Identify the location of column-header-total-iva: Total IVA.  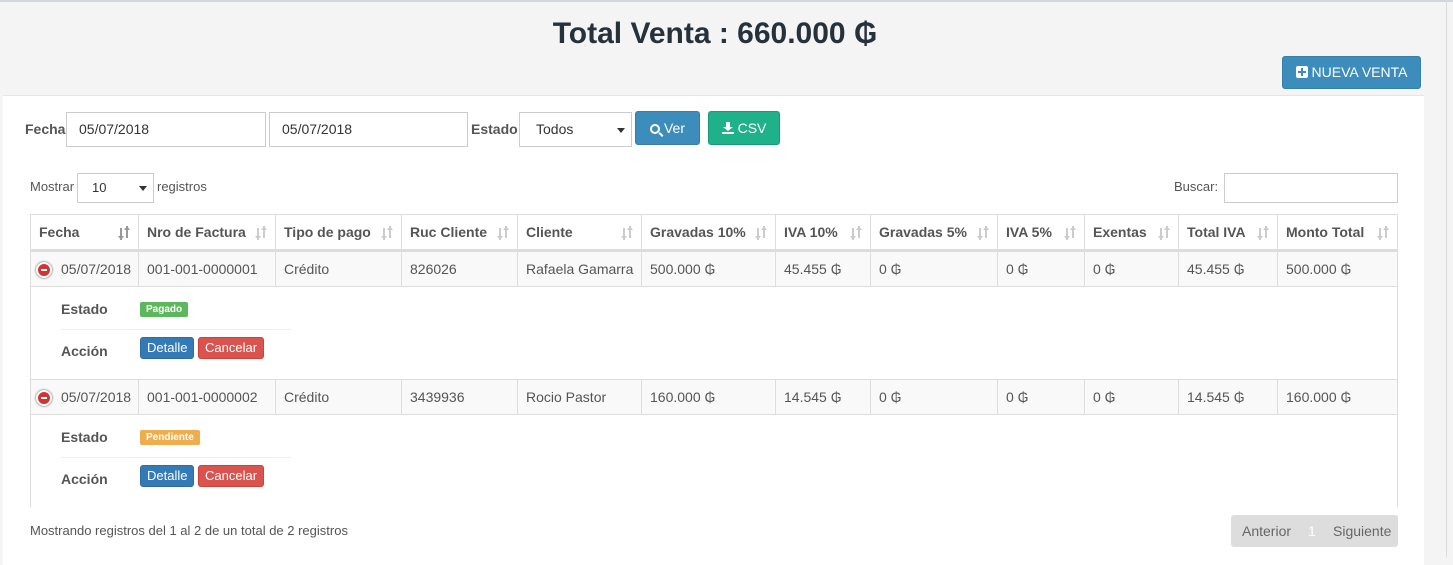
(1228, 232).